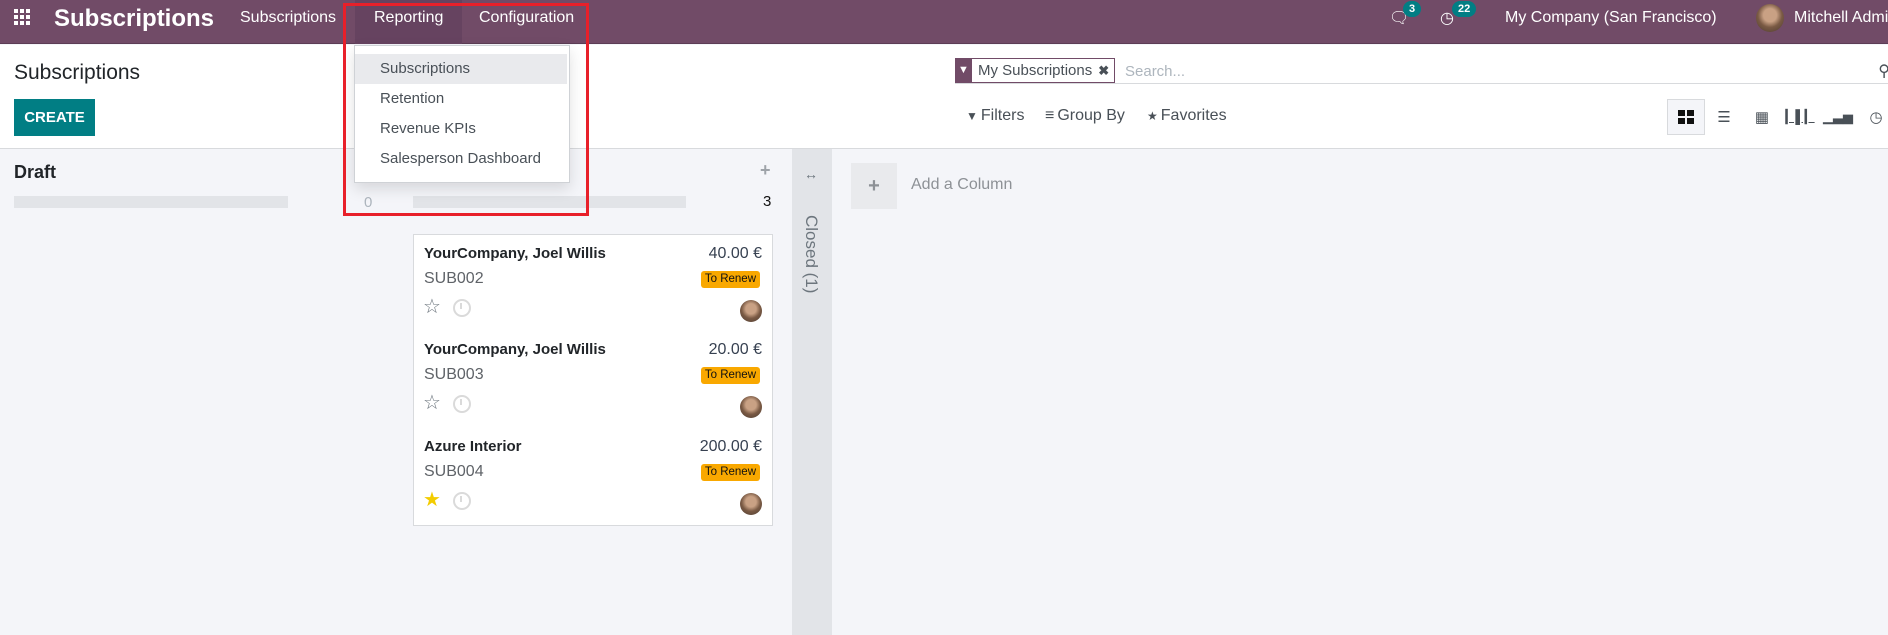  I want to click on bar-chart-icon: ▎▌▎, so click(1800, 116).